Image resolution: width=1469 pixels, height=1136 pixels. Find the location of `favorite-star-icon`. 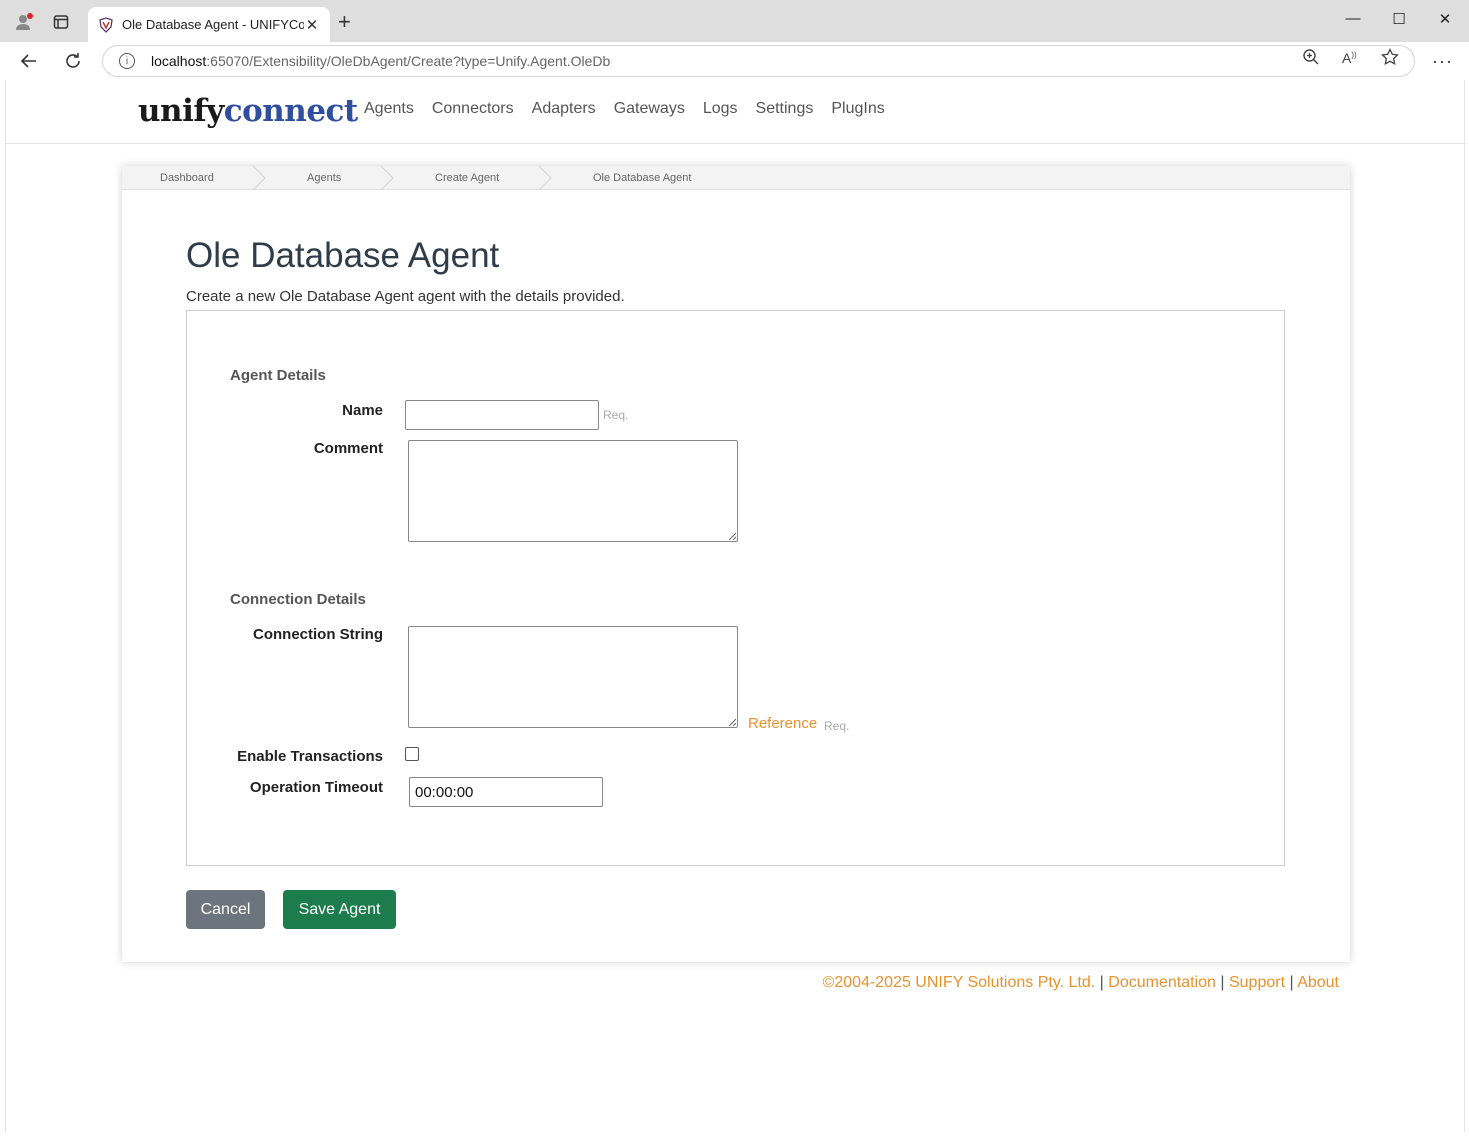

favorite-star-icon is located at coordinates (1390, 58).